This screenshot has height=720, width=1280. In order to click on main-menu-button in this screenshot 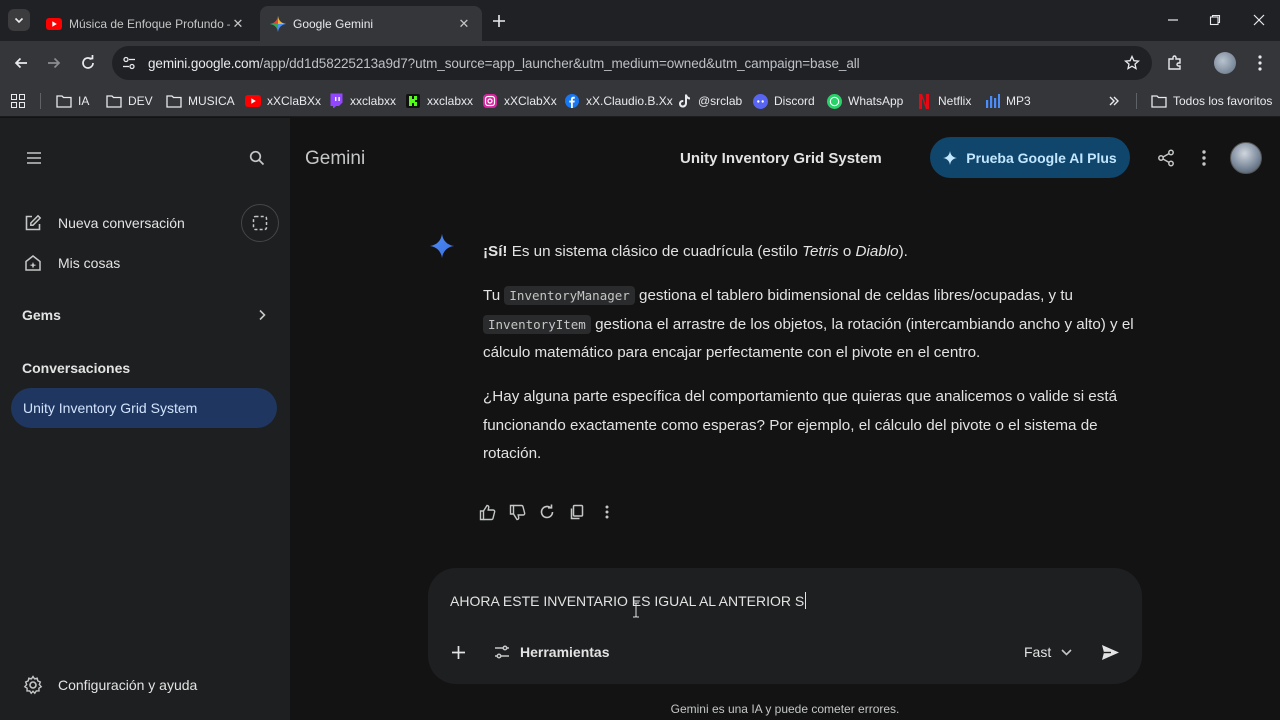, I will do `click(34, 158)`.